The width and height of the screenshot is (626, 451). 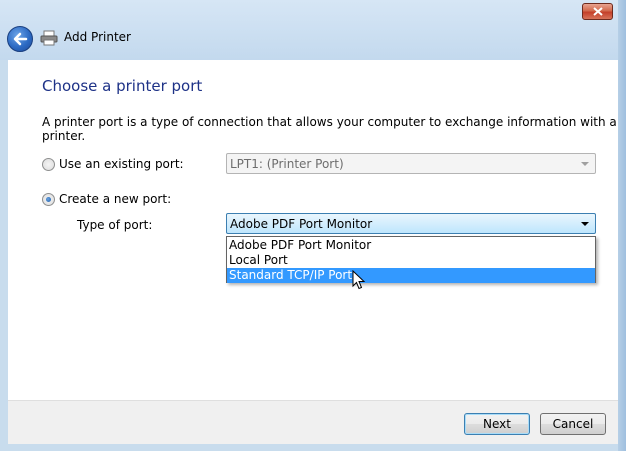 What do you see at coordinates (287, 164) in the screenshot?
I see `existing-port-value: LPT1: (Printer Port)` at bounding box center [287, 164].